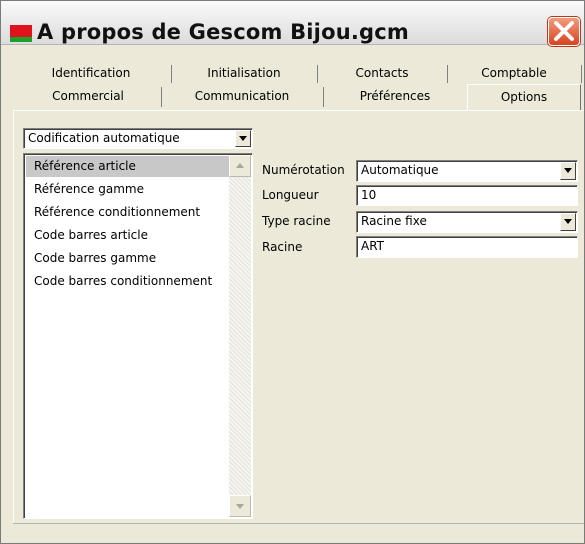 Image resolution: width=585 pixels, height=544 pixels. I want to click on list-item-reference-article: Référence article, so click(128, 166).